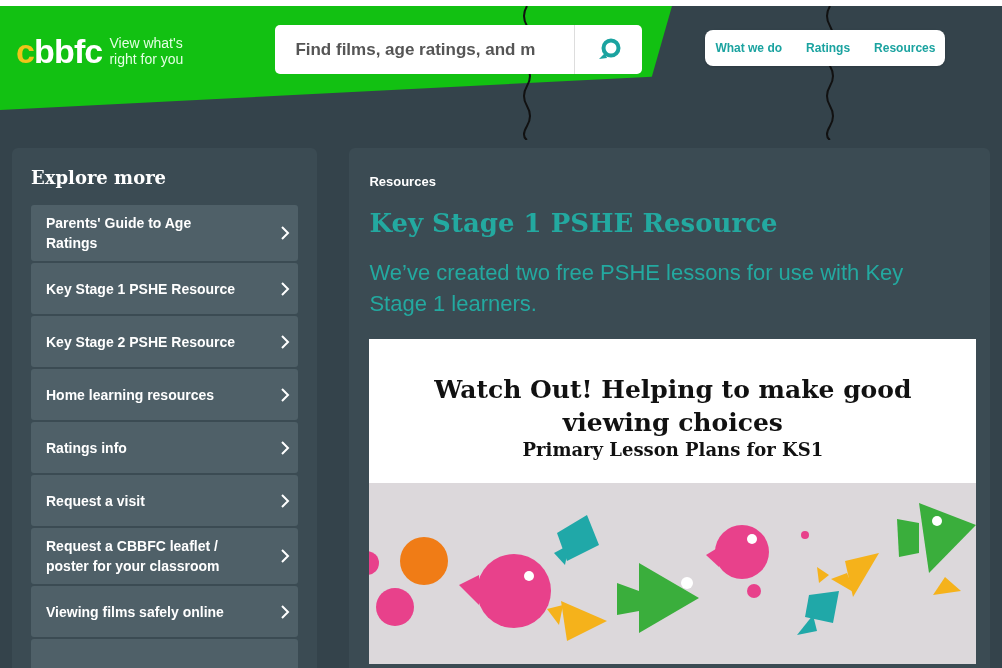 The image size is (1002, 668). Describe the element at coordinates (165, 233) in the screenshot. I see `sidebar-item: Parents' Guide to Age Ratings` at that location.